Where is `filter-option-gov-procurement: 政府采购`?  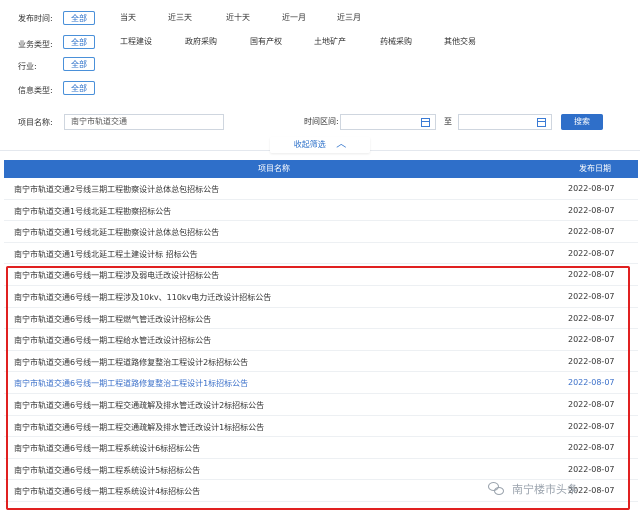 filter-option-gov-procurement: 政府采购 is located at coordinates (201, 42).